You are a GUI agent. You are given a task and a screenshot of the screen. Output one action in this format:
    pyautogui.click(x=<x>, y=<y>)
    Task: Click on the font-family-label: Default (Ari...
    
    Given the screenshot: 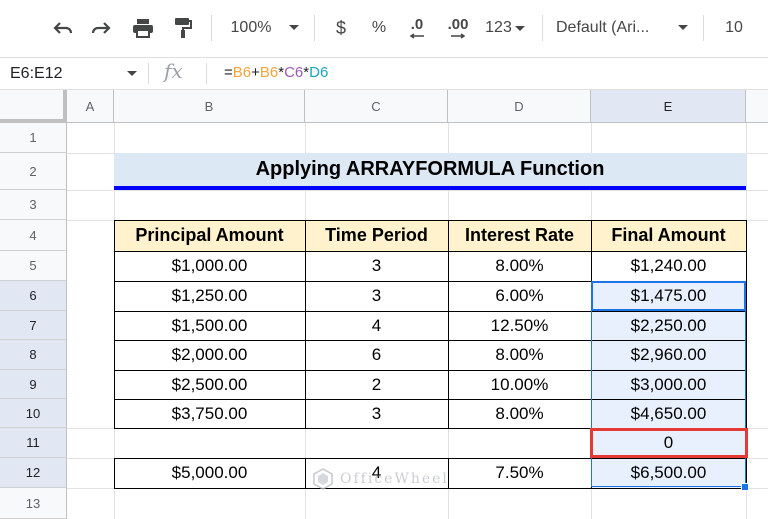 What is the action you would take?
    pyautogui.click(x=603, y=27)
    